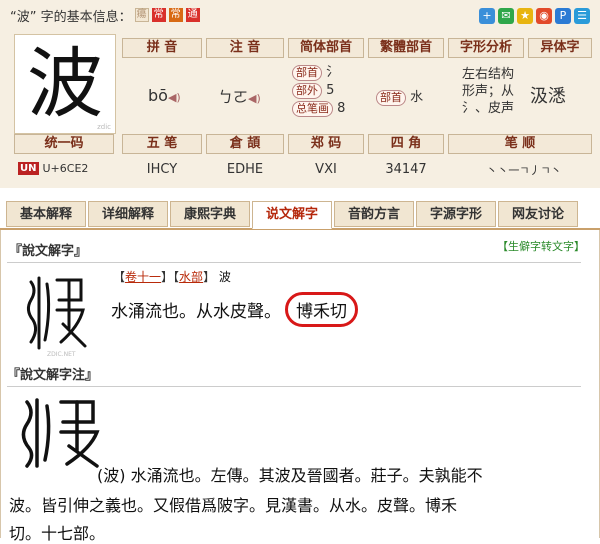 The width and height of the screenshot is (600, 544). I want to click on tab-kangxi: 康熙字典, so click(210, 214).